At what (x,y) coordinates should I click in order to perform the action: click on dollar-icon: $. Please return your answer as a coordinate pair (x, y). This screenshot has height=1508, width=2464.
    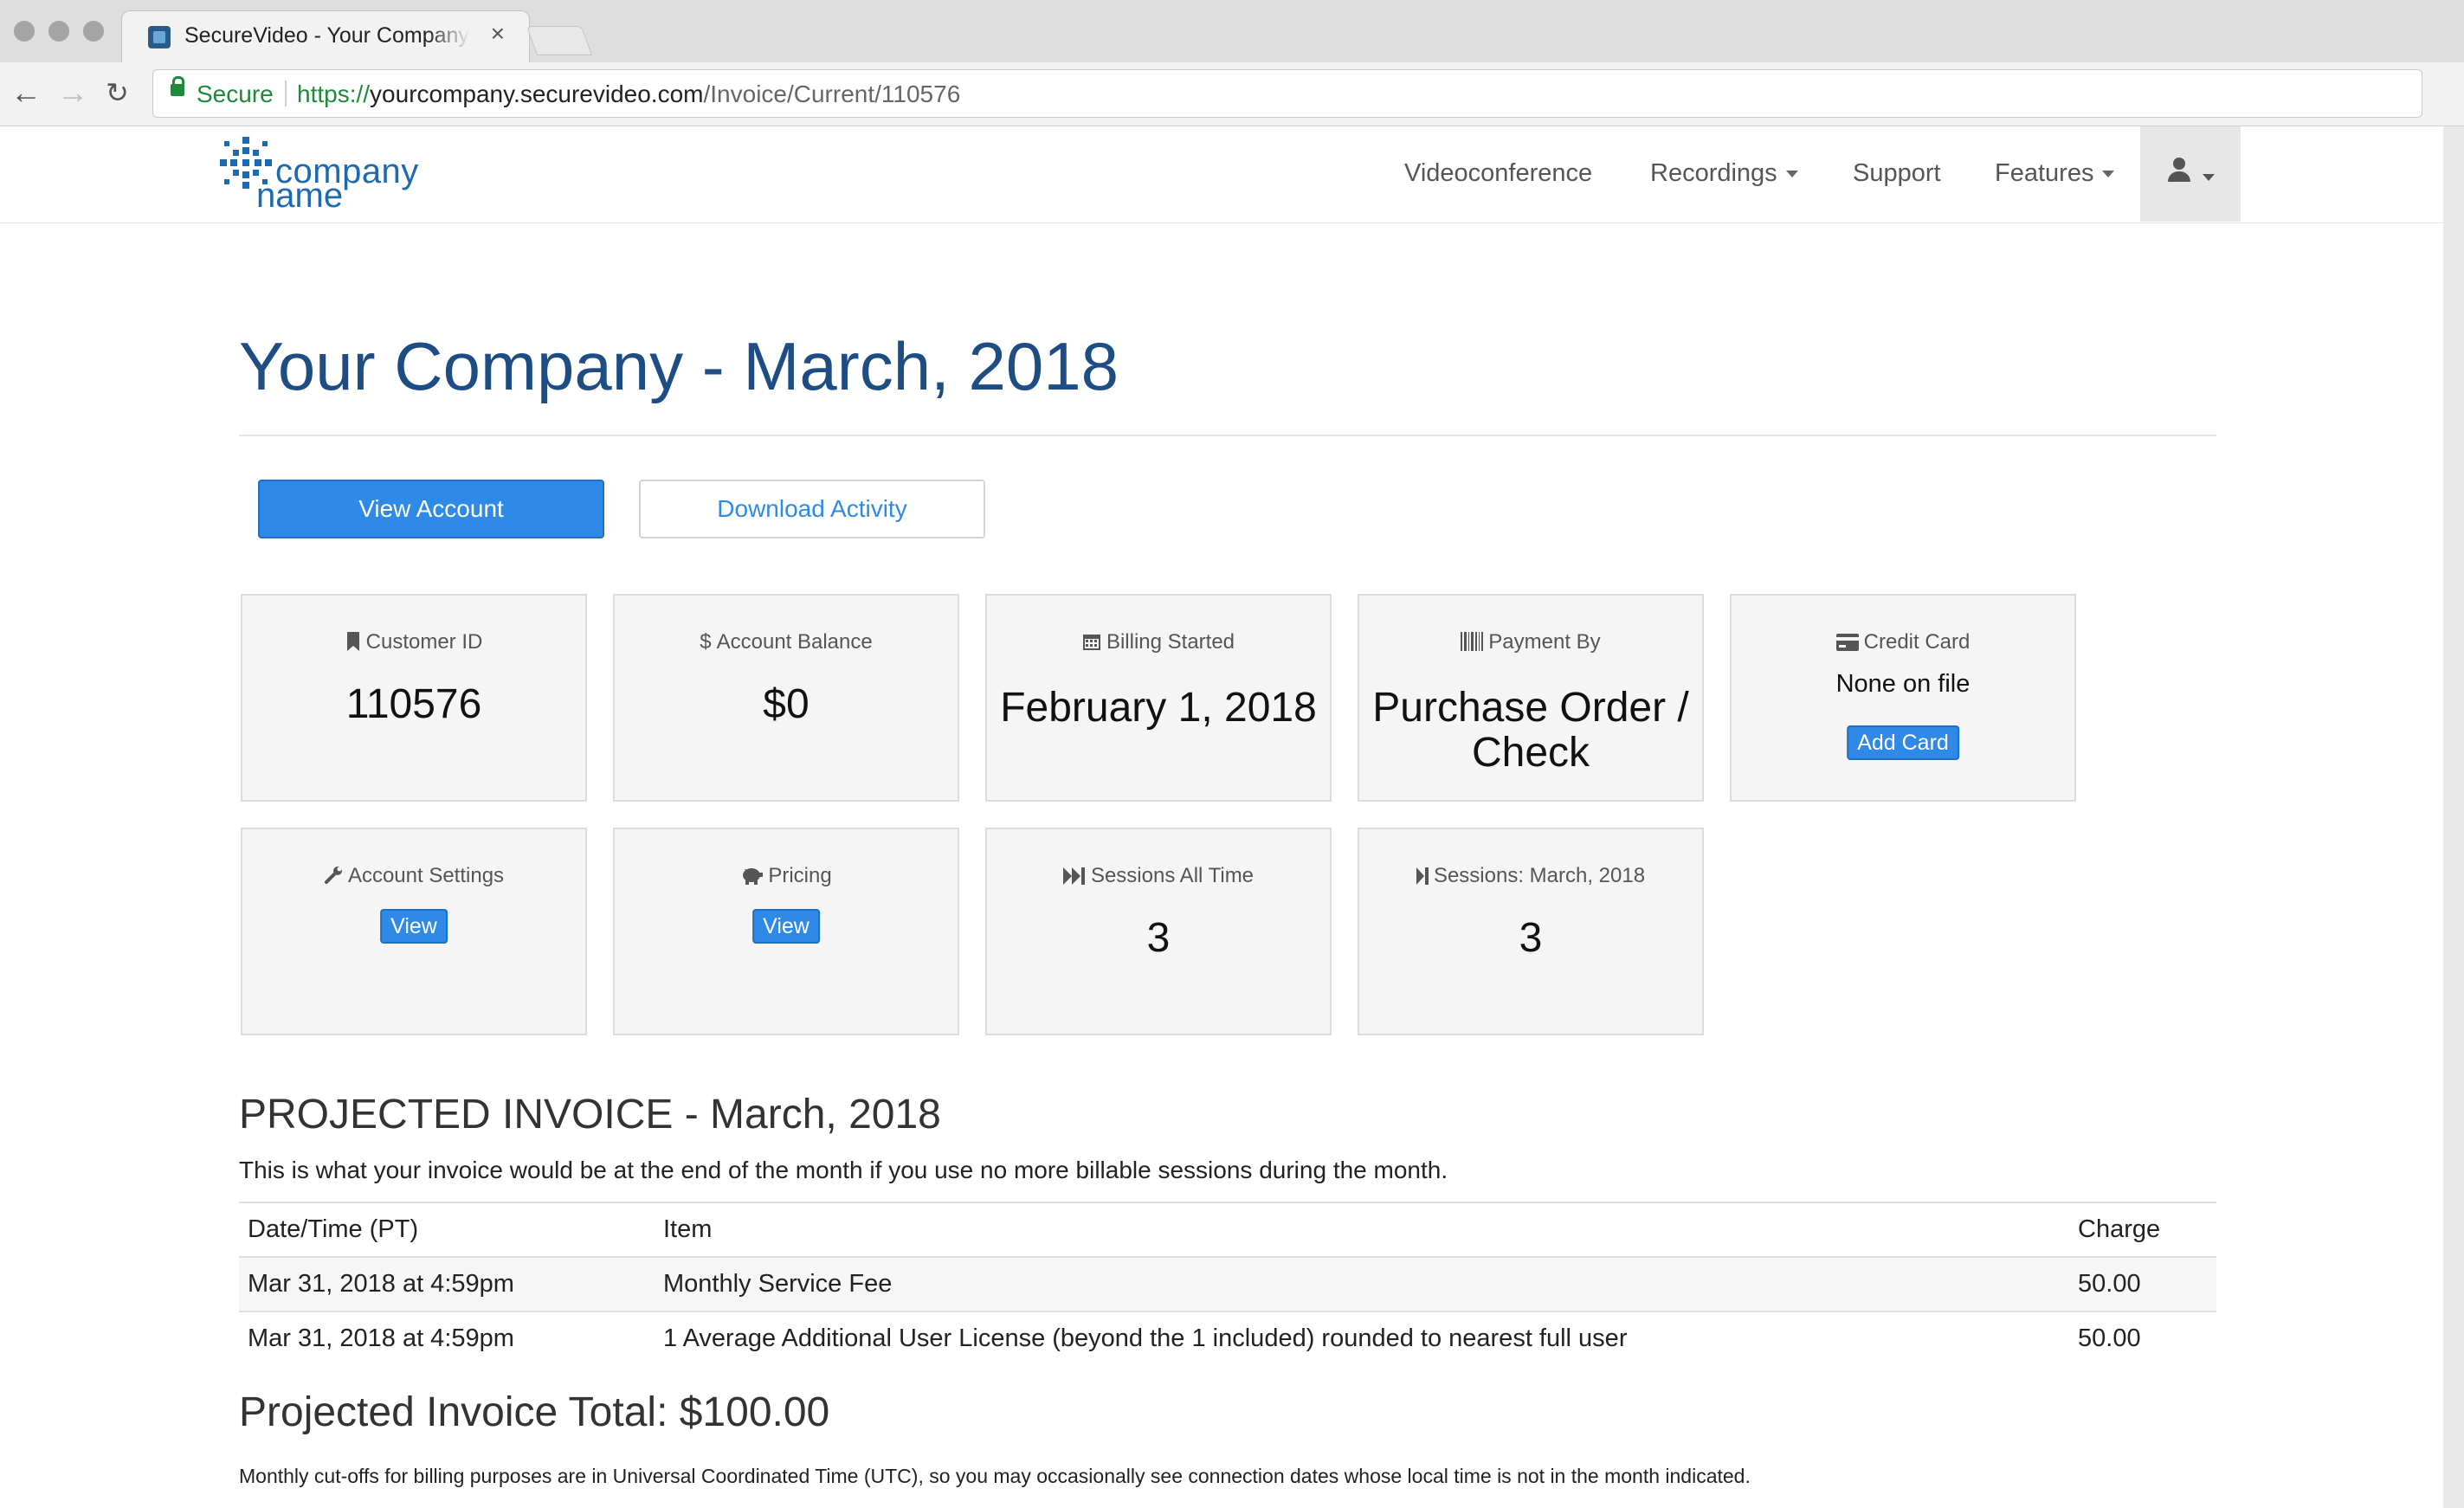
    Looking at the image, I should click on (706, 642).